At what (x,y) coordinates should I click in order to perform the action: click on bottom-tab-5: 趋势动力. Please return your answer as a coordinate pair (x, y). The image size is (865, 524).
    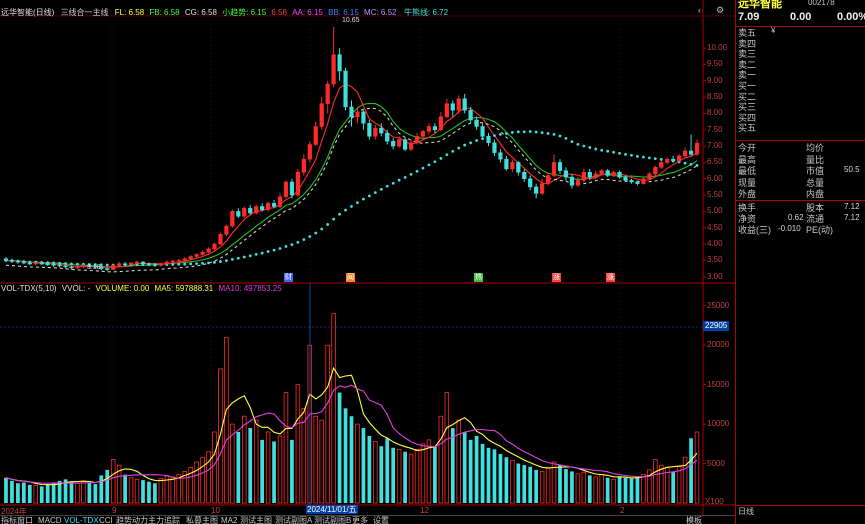
    Looking at the image, I should click on (132, 520).